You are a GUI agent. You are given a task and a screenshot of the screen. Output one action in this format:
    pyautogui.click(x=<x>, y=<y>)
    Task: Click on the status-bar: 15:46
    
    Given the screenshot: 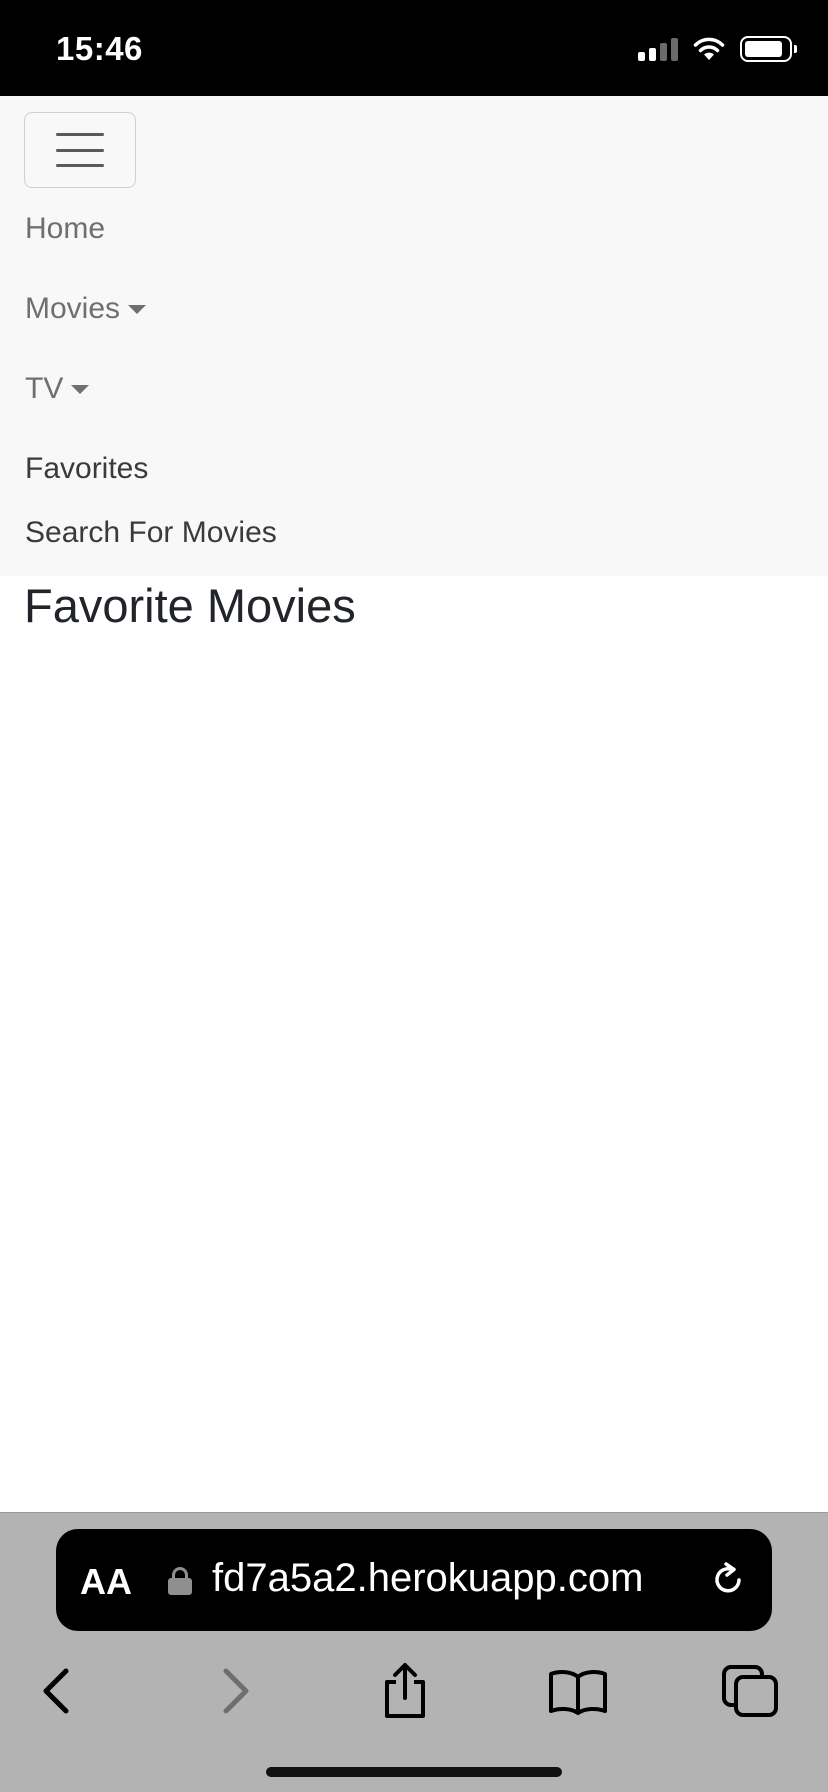 What is the action you would take?
    pyautogui.click(x=414, y=48)
    